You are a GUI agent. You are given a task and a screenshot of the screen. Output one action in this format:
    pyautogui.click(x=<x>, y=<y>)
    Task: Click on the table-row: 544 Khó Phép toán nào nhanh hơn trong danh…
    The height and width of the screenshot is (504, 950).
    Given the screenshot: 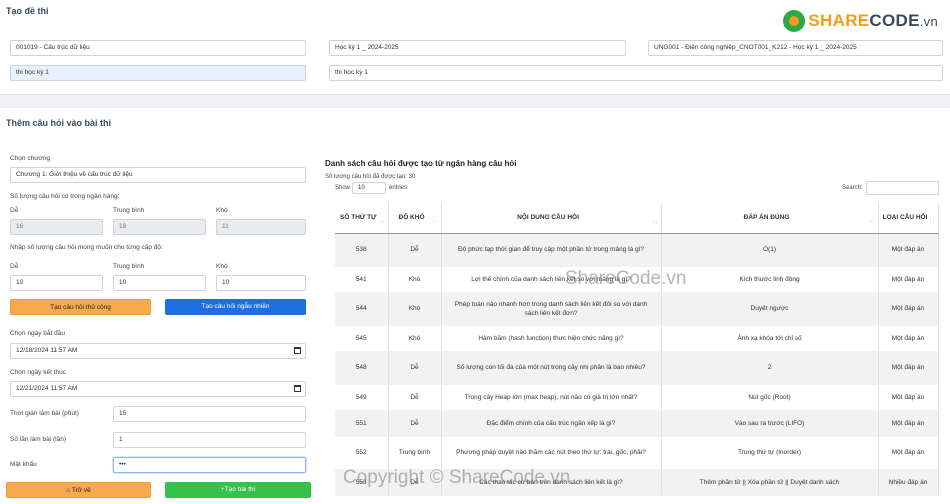 What is the action you would take?
    pyautogui.click(x=637, y=309)
    